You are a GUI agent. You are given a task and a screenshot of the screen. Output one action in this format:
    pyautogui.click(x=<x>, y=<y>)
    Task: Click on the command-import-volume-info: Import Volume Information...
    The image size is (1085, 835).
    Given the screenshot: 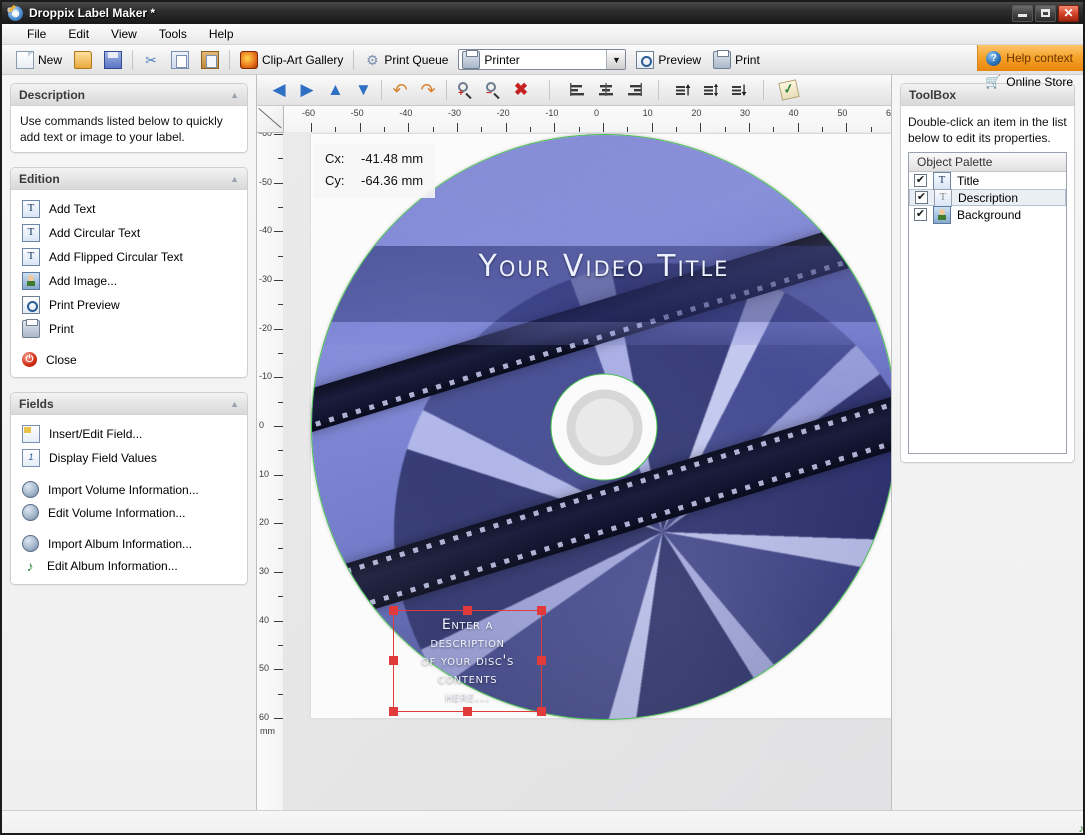 What is the action you would take?
    pyautogui.click(x=129, y=489)
    